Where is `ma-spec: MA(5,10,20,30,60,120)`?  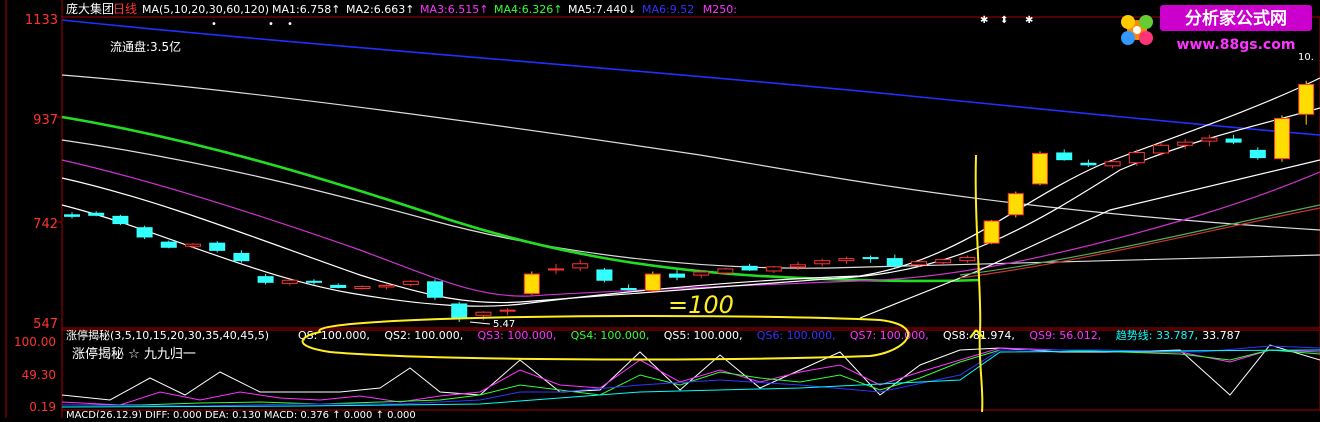
ma-spec: MA(5,10,20,30,60,120) is located at coordinates (205, 9).